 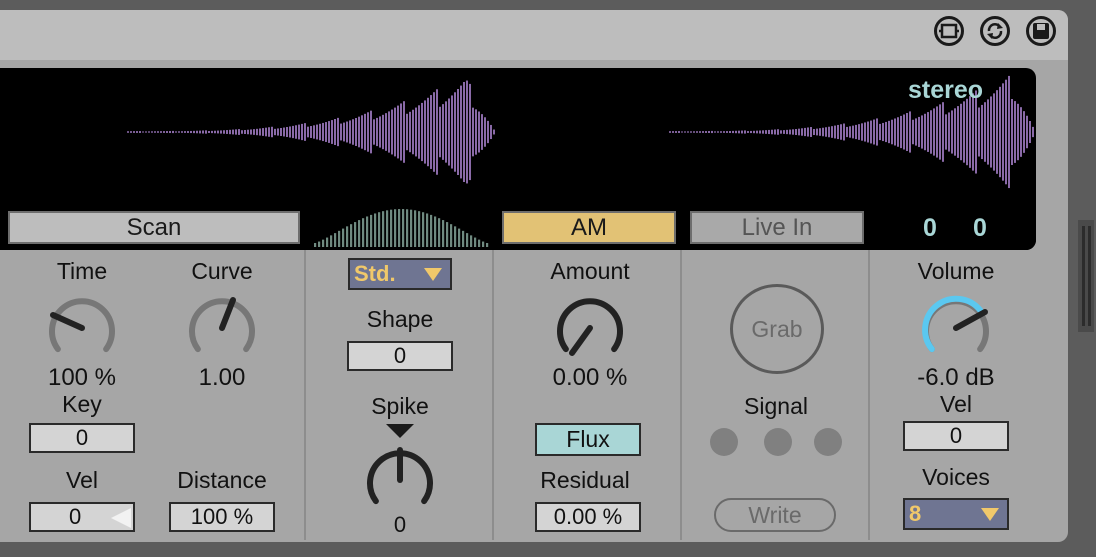 I want to click on scan-vel-label: Vel, so click(x=82, y=480).